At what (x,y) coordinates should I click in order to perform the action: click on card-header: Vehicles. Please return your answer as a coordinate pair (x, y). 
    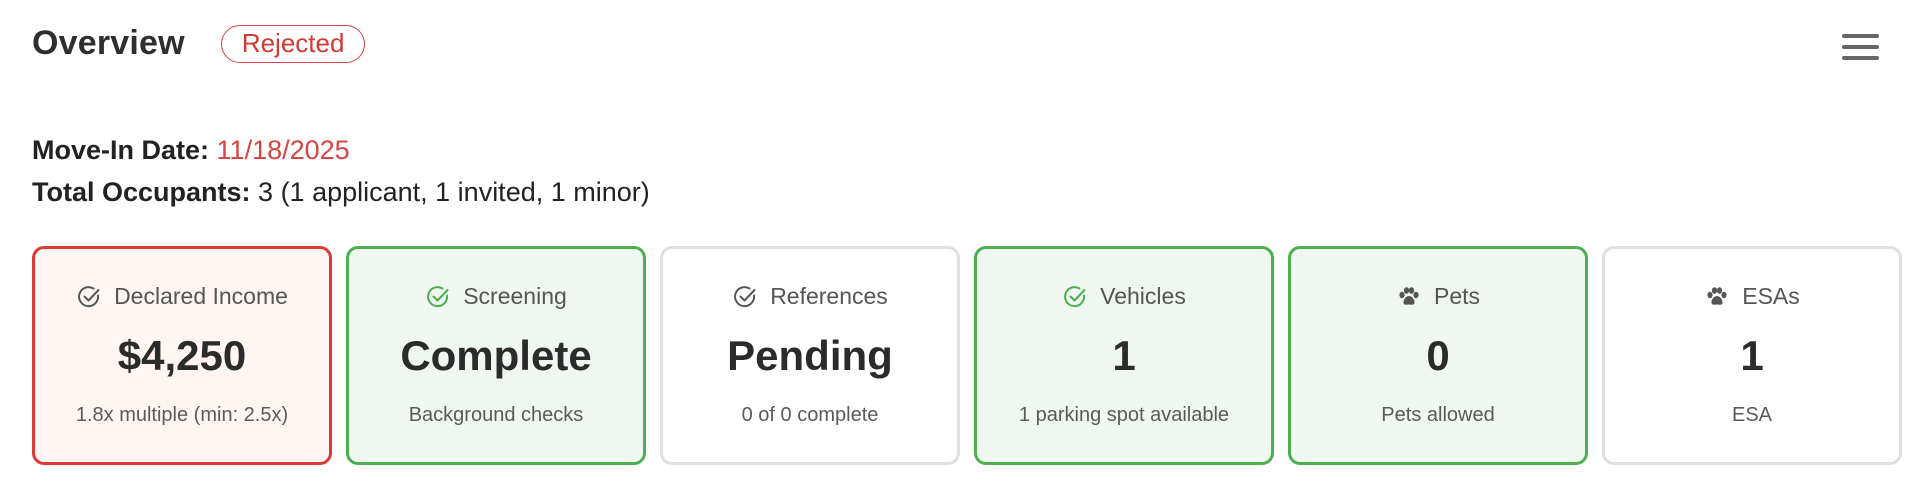
    Looking at the image, I should click on (1124, 296).